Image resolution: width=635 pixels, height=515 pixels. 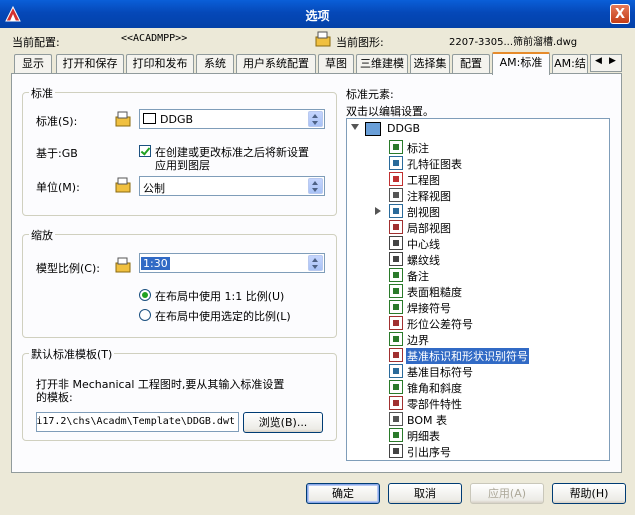 What do you see at coordinates (423, 244) in the screenshot?
I see `tree-item-label: 中心线` at bounding box center [423, 244].